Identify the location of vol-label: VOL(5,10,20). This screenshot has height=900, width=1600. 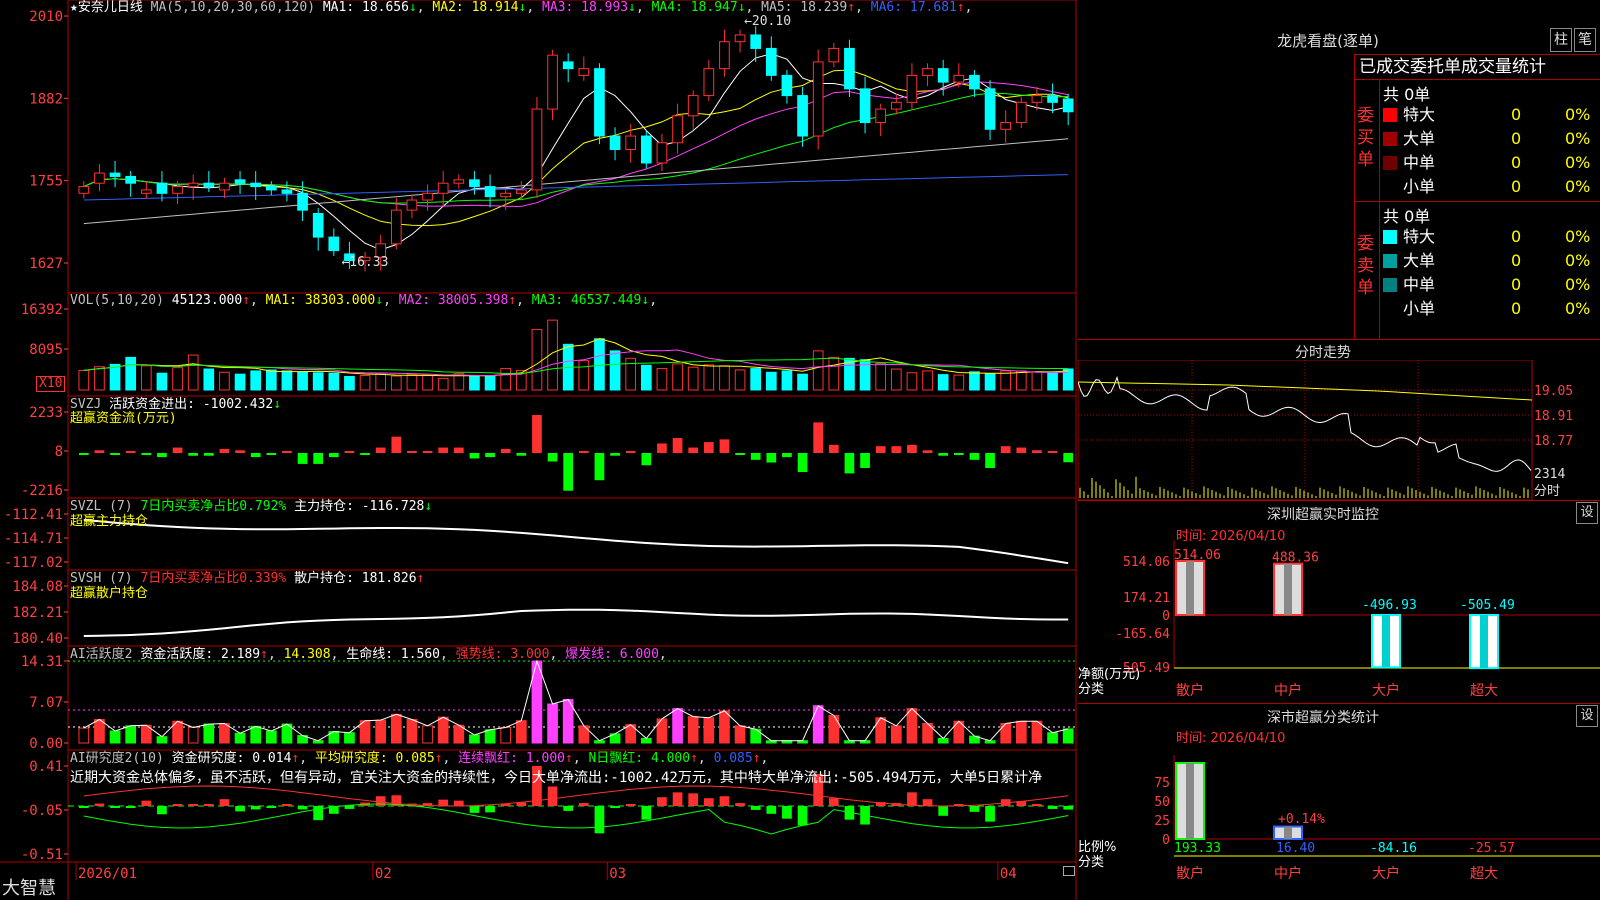
(117, 300).